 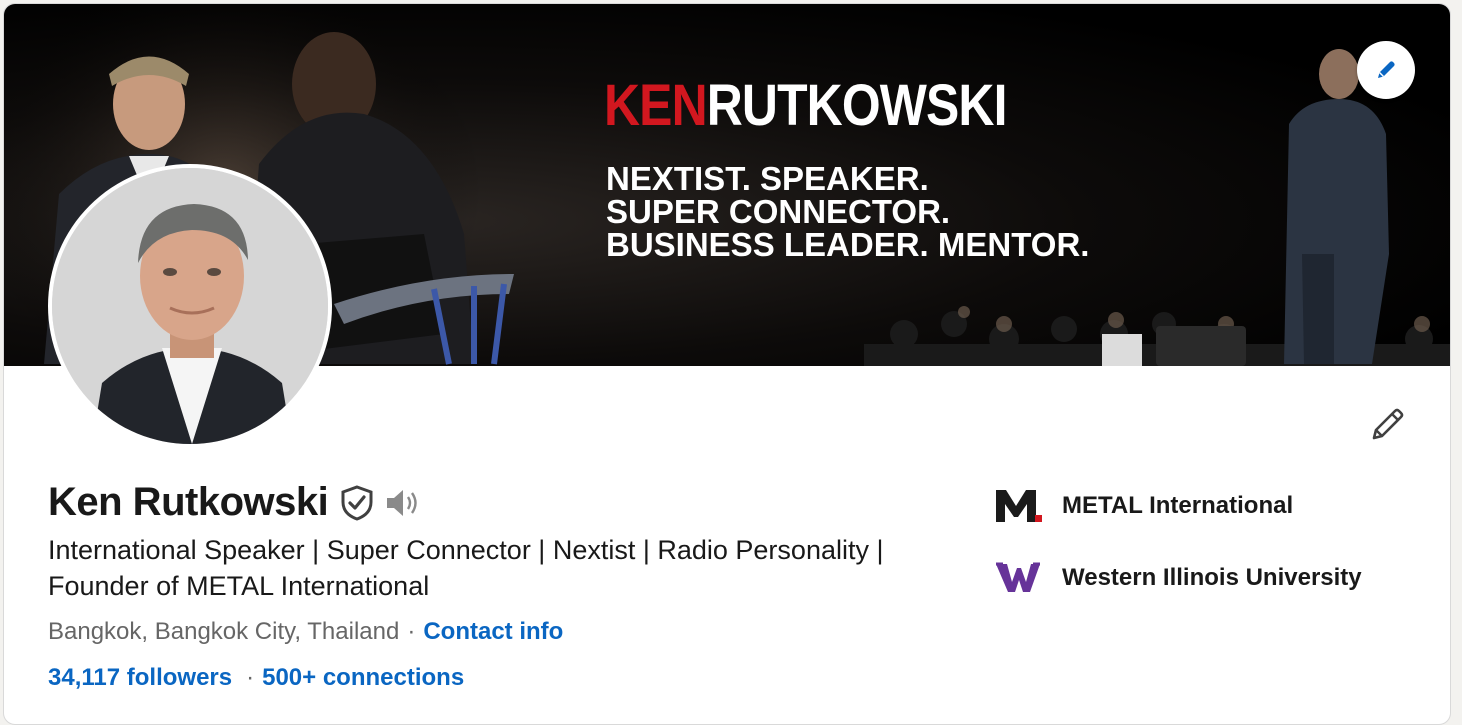 What do you see at coordinates (363, 678) in the screenshot?
I see `connections-link: 500+ connections` at bounding box center [363, 678].